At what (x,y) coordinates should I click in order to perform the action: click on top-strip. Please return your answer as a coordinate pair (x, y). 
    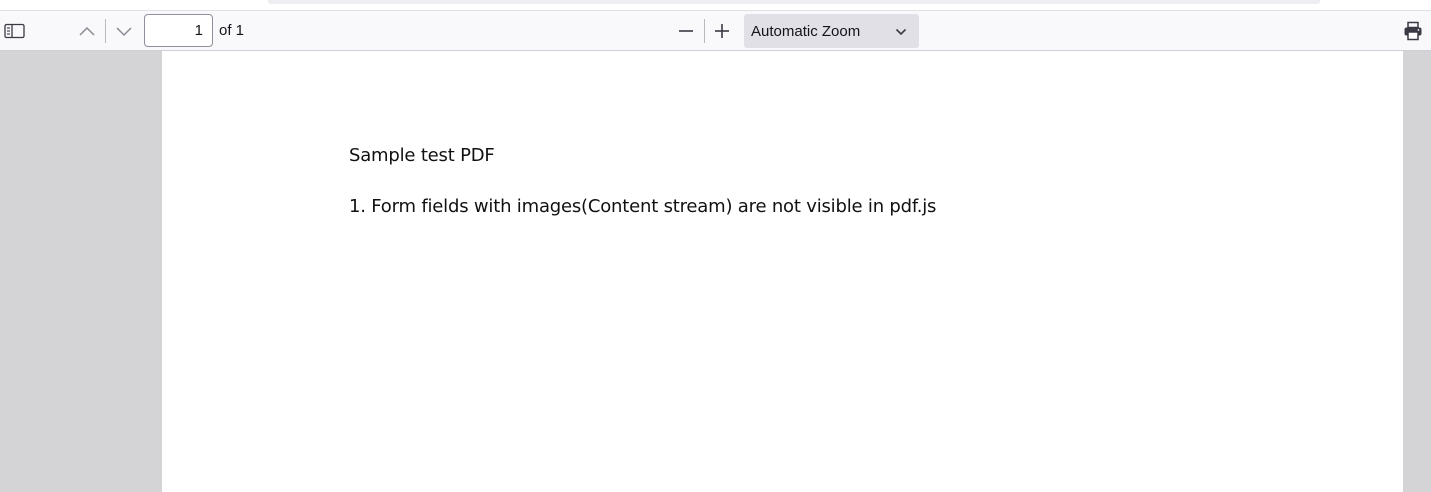
    Looking at the image, I should click on (715, 5).